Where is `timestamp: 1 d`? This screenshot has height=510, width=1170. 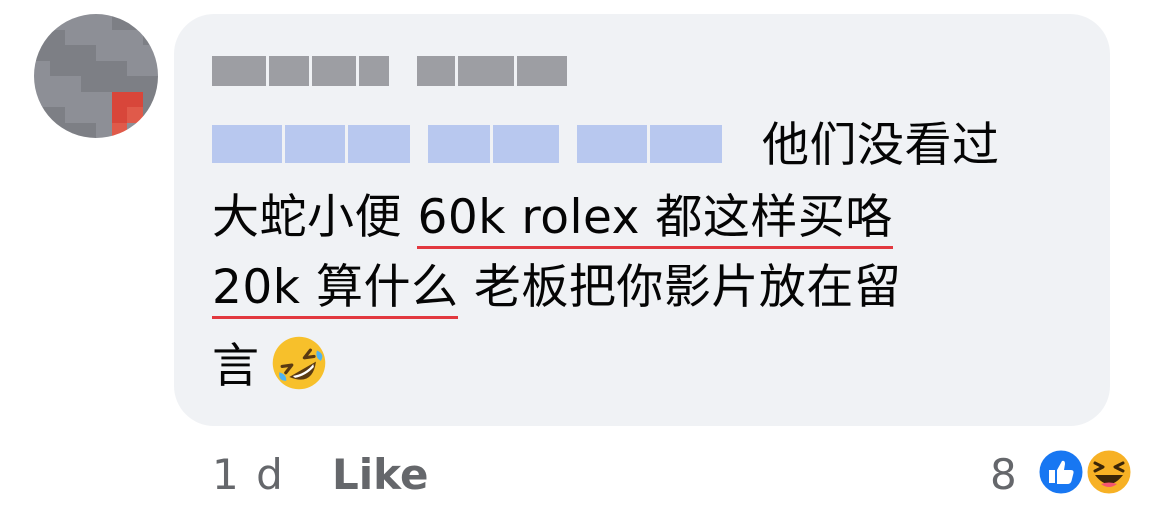
timestamp: 1 d is located at coordinates (248, 475).